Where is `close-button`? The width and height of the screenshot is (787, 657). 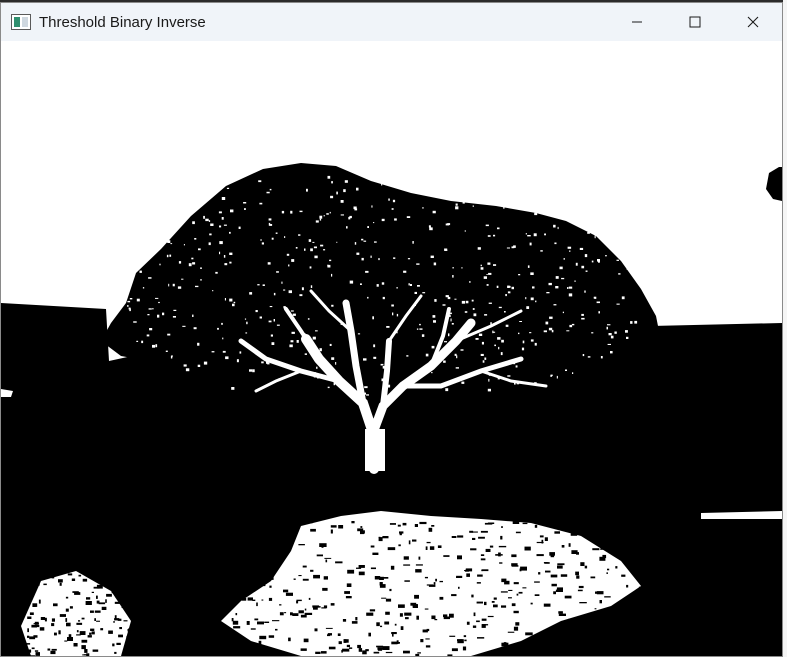
close-button is located at coordinates (753, 22).